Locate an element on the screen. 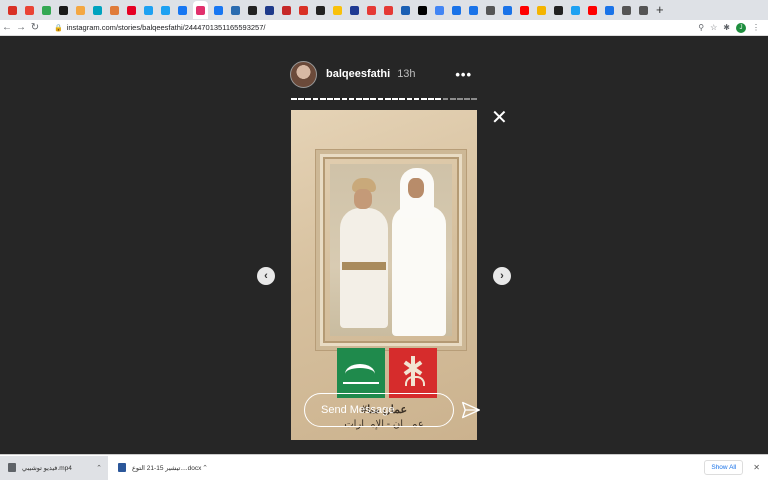 This screenshot has height=480, width=768. avatar is located at coordinates (303, 74).